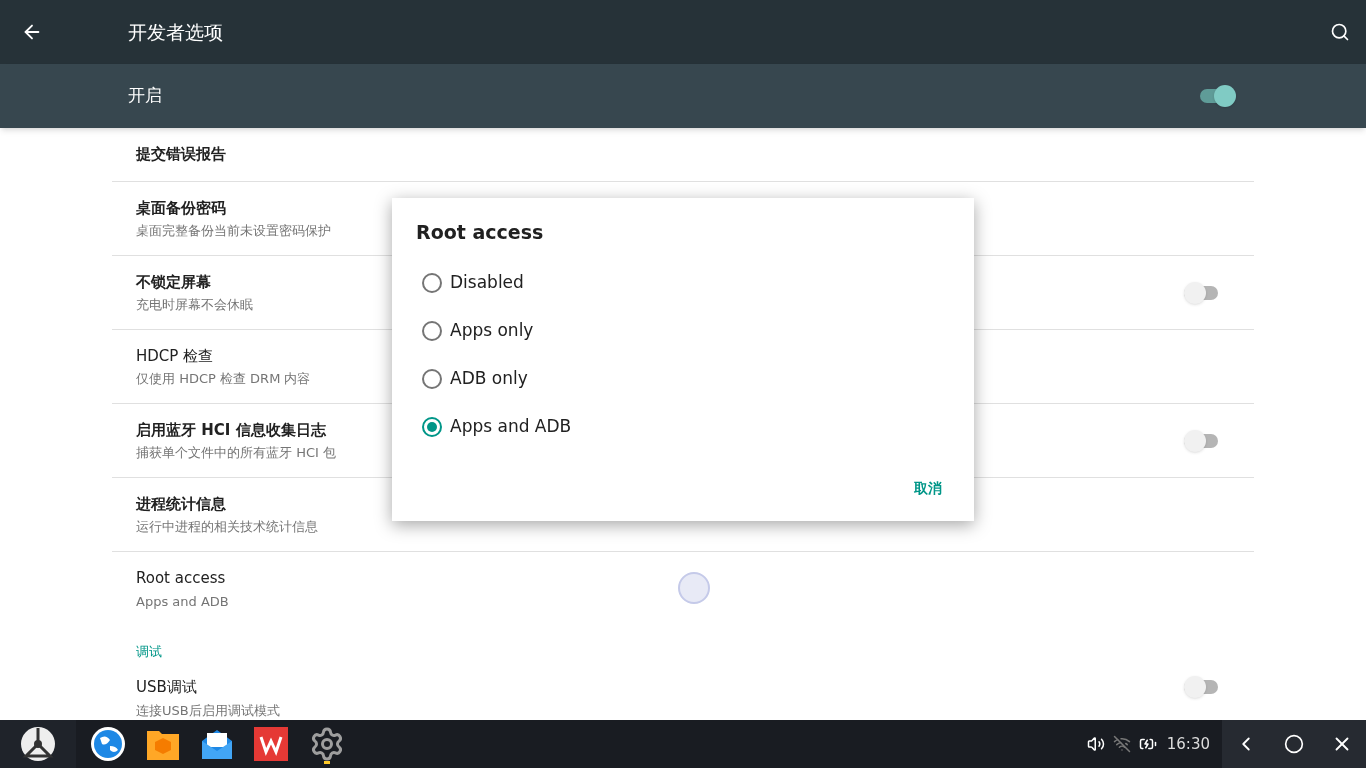  I want to click on setting-title: 启用蓝牙 HCI 信息收集日志, so click(231, 430).